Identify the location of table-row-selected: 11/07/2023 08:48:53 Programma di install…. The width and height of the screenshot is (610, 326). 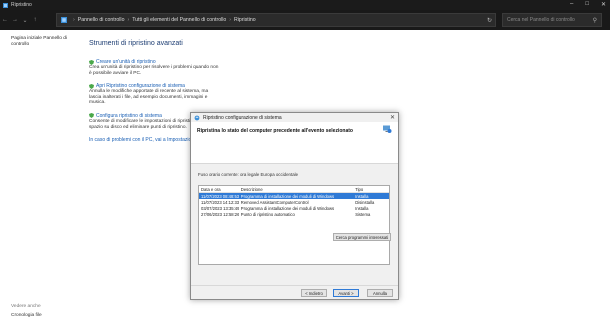
(294, 196).